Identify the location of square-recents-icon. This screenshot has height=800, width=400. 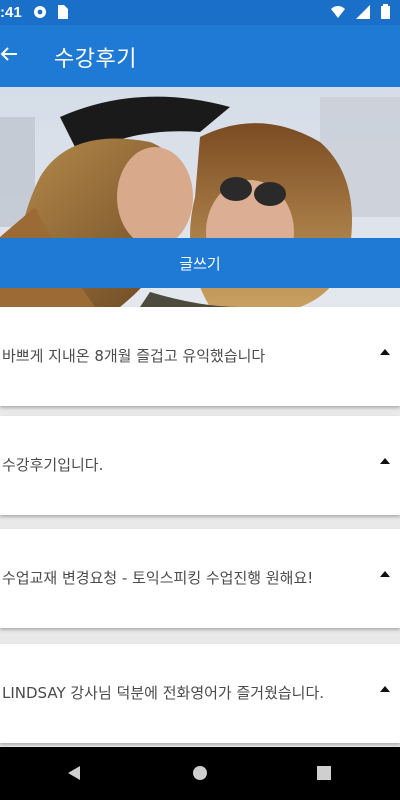
(324, 775).